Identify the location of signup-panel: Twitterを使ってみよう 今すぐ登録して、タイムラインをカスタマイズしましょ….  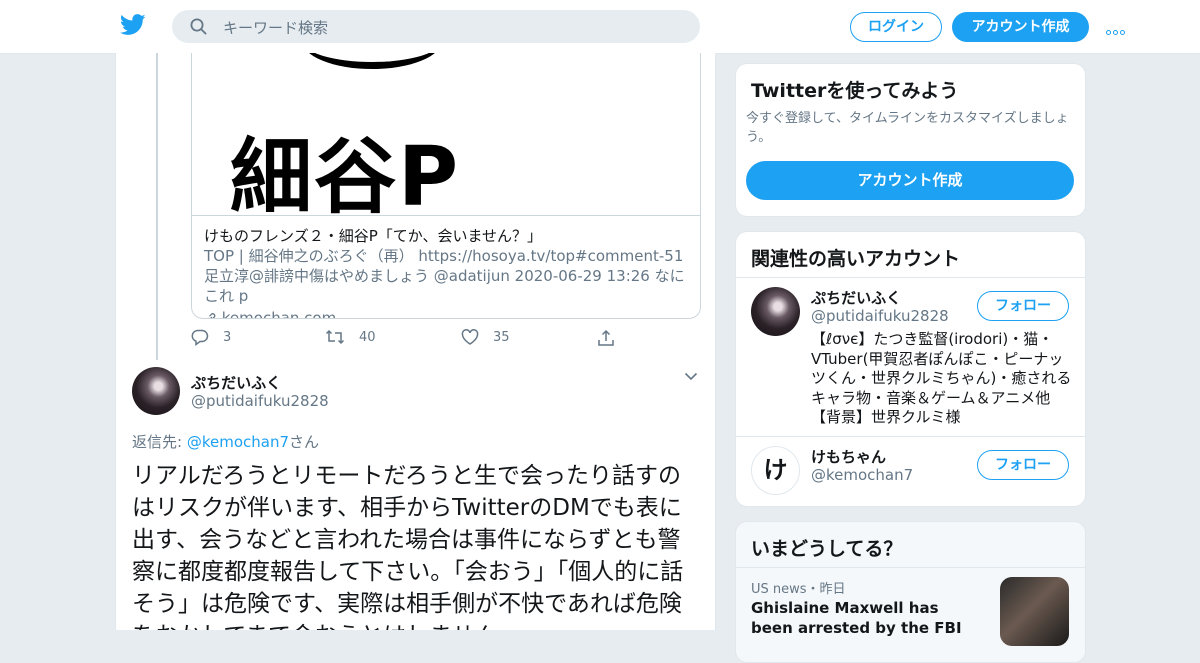
(910, 140).